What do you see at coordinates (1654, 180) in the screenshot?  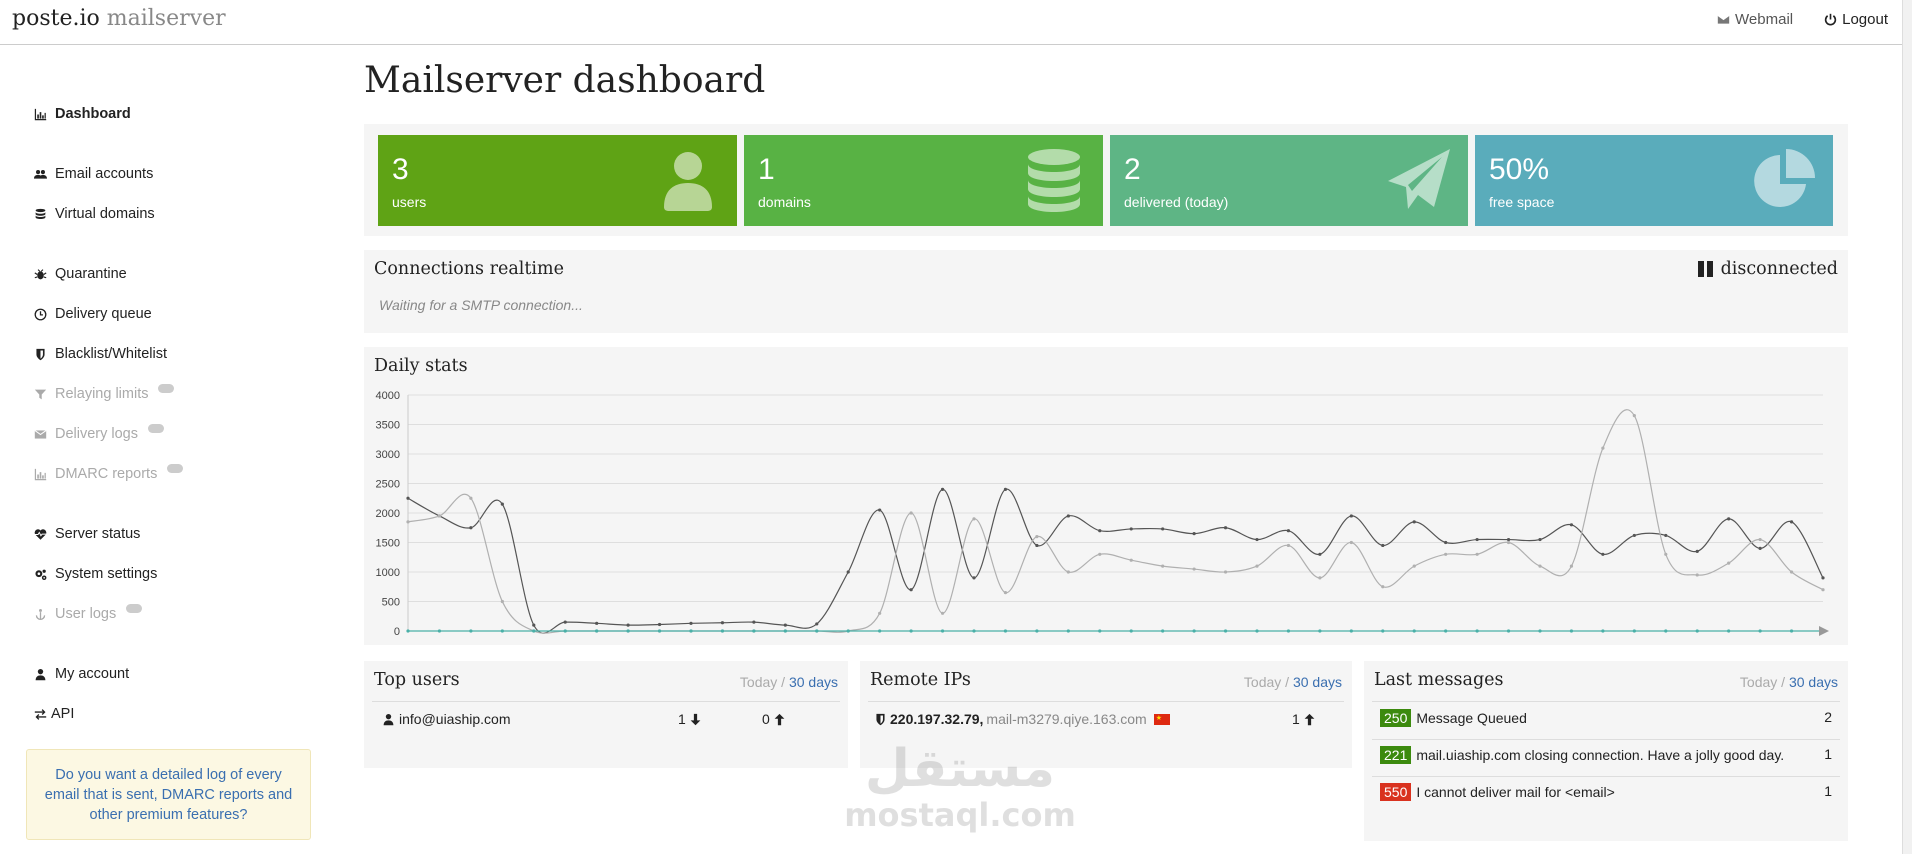 I see `free-space-tile: 50% free space` at bounding box center [1654, 180].